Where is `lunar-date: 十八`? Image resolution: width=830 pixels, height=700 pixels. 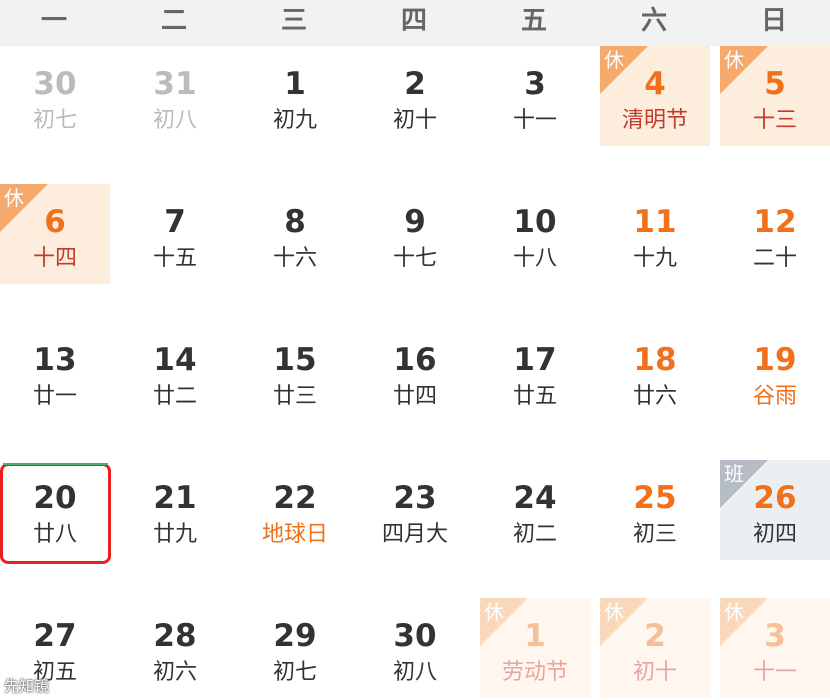 lunar-date: 十八 is located at coordinates (534, 258).